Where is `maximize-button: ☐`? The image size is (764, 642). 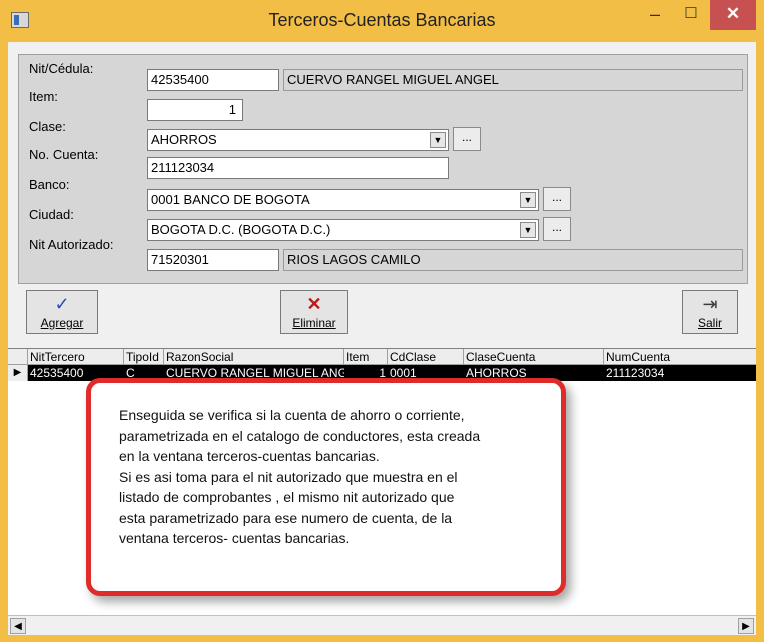 maximize-button: ☐ is located at coordinates (691, 15).